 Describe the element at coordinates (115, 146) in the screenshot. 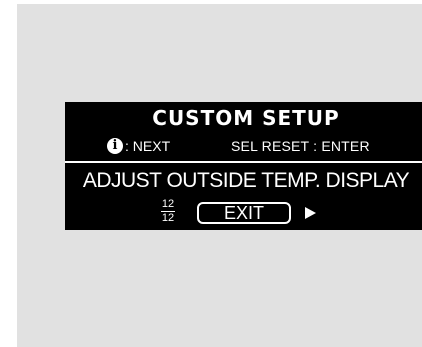

I see `info-icon: i` at that location.